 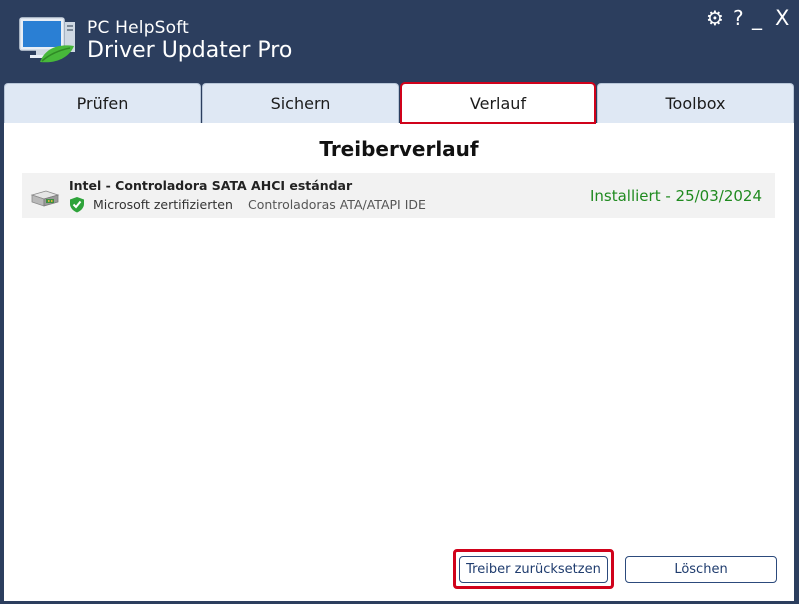 What do you see at coordinates (675, 196) in the screenshot?
I see `install-status: Installiert - 25/03/2024` at bounding box center [675, 196].